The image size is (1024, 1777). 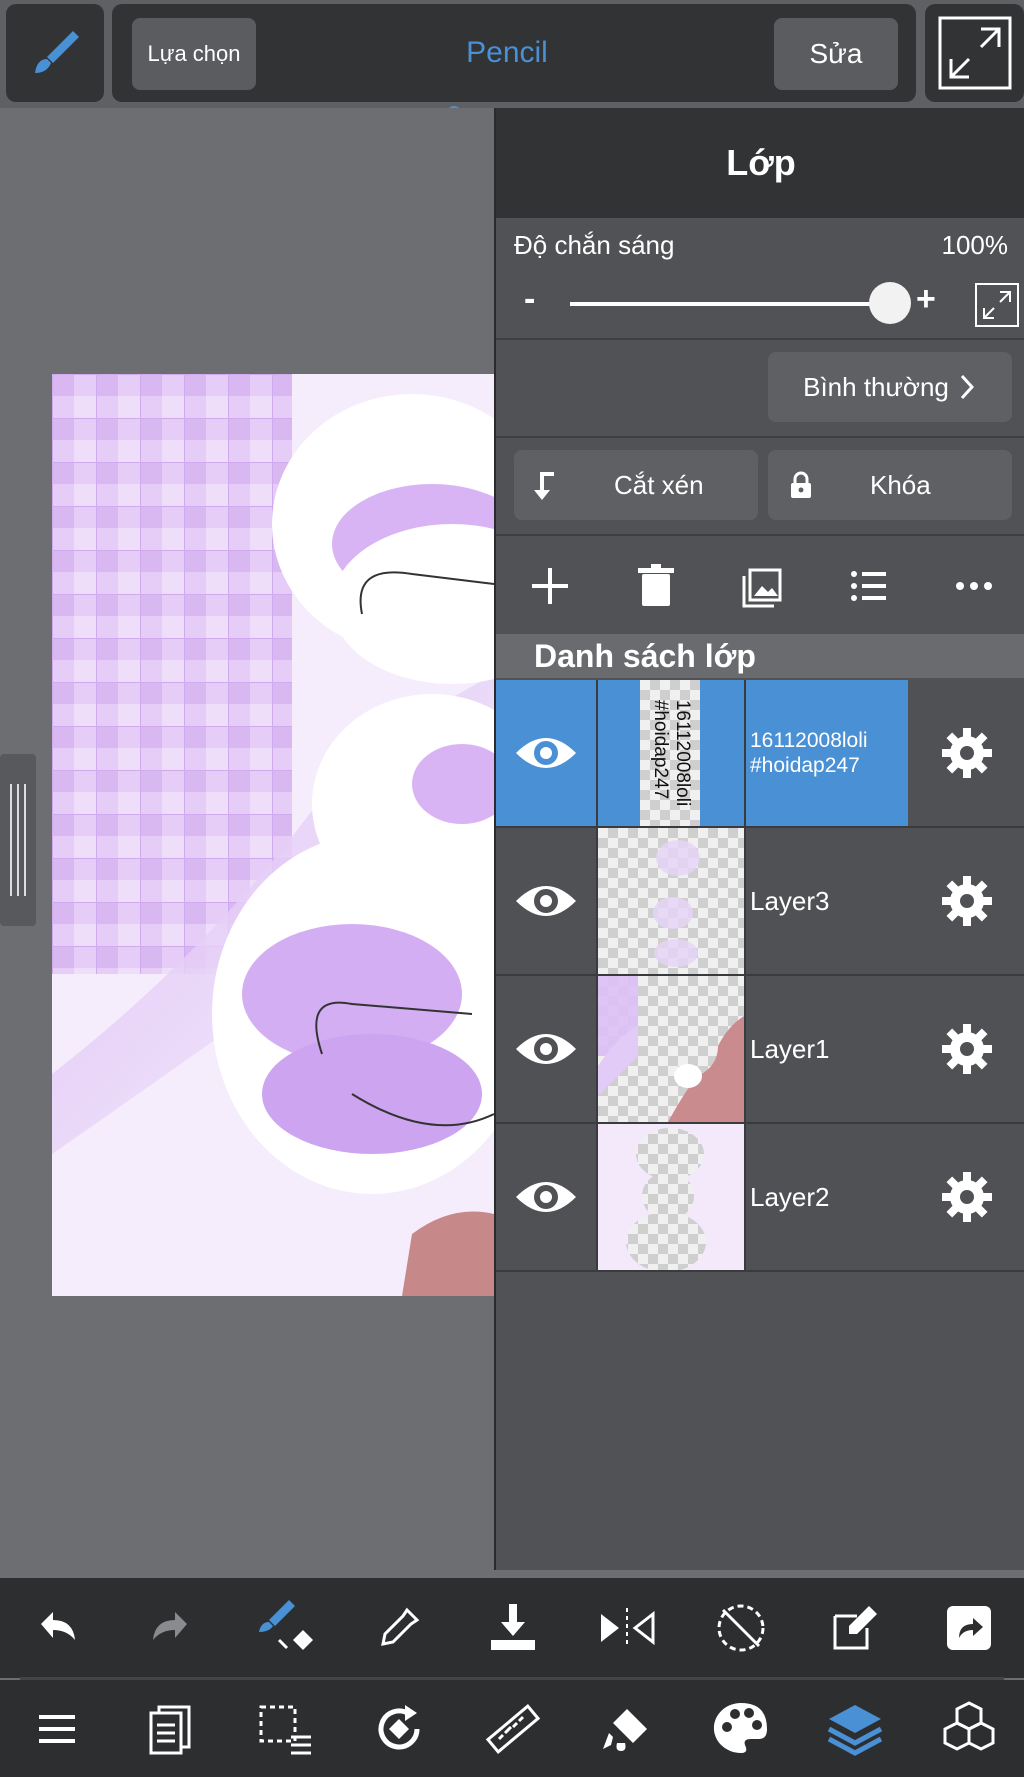 I want to click on edit-canvas-button, so click(x=855, y=1628).